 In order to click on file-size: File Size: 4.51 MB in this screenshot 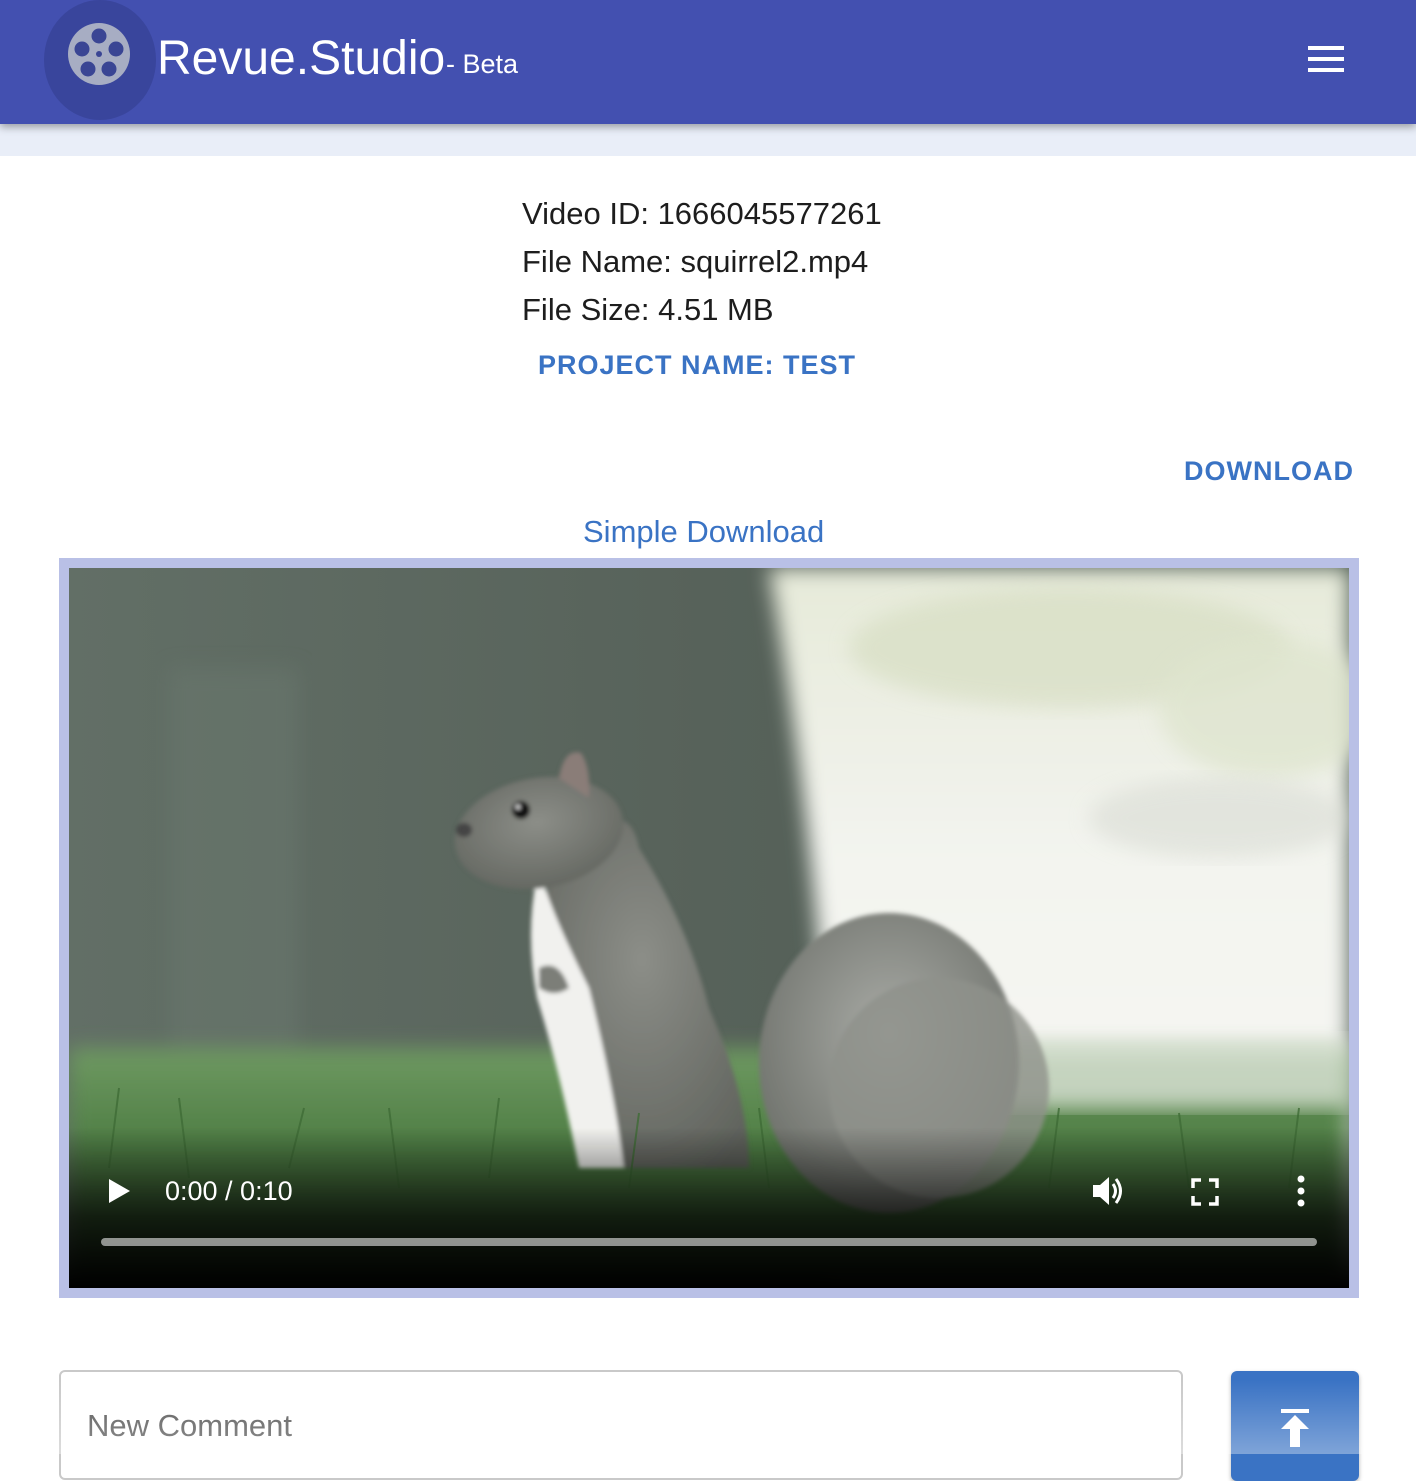, I will do `click(648, 309)`.